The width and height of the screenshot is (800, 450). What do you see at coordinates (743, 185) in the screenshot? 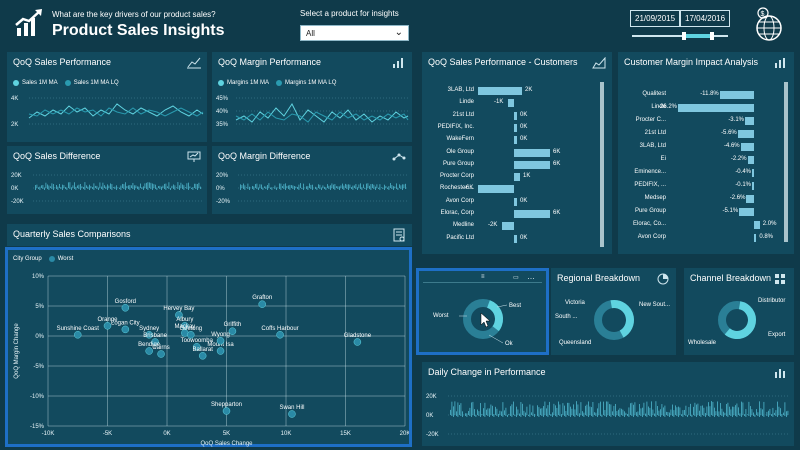
I see `value-label: -0.1%` at bounding box center [743, 185].